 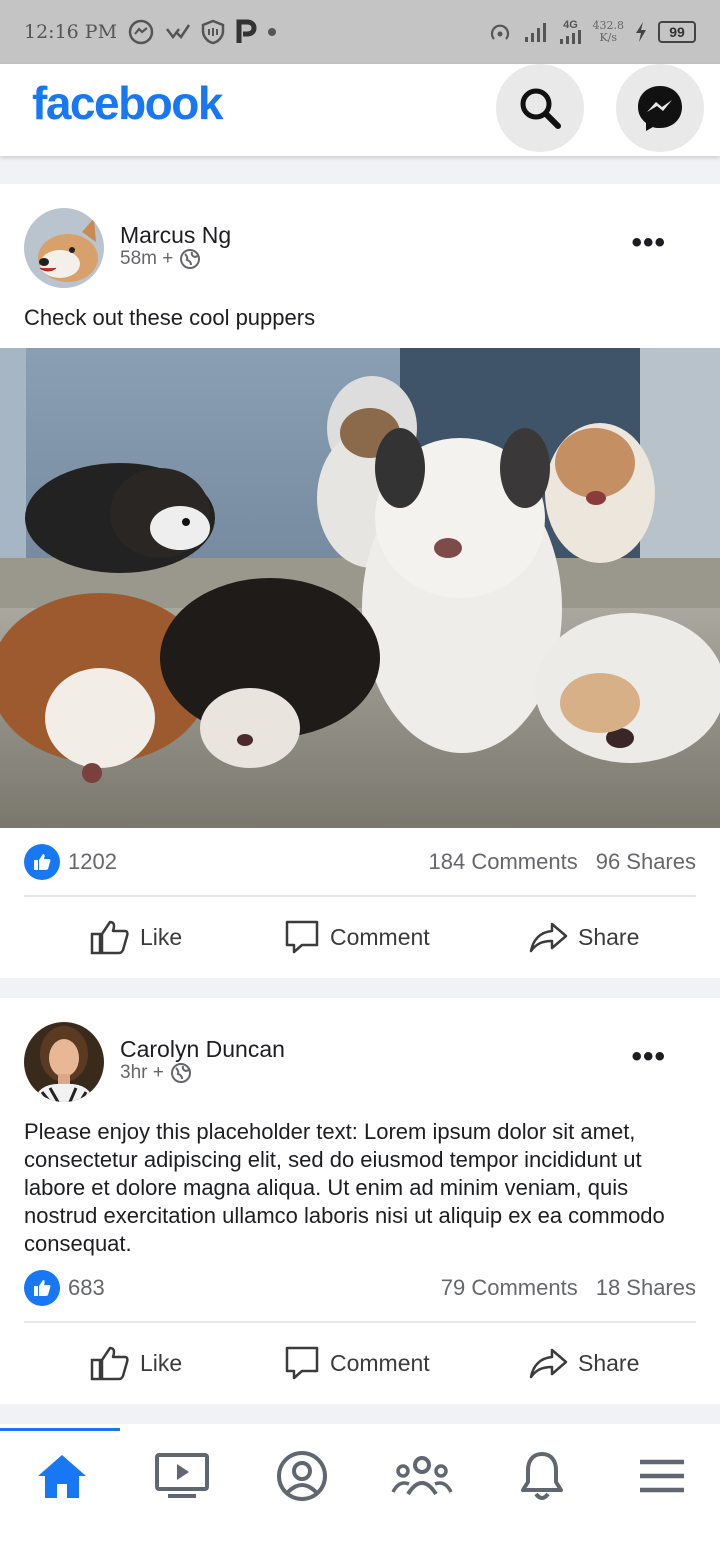 I want to click on profile-tab, so click(x=302, y=1476).